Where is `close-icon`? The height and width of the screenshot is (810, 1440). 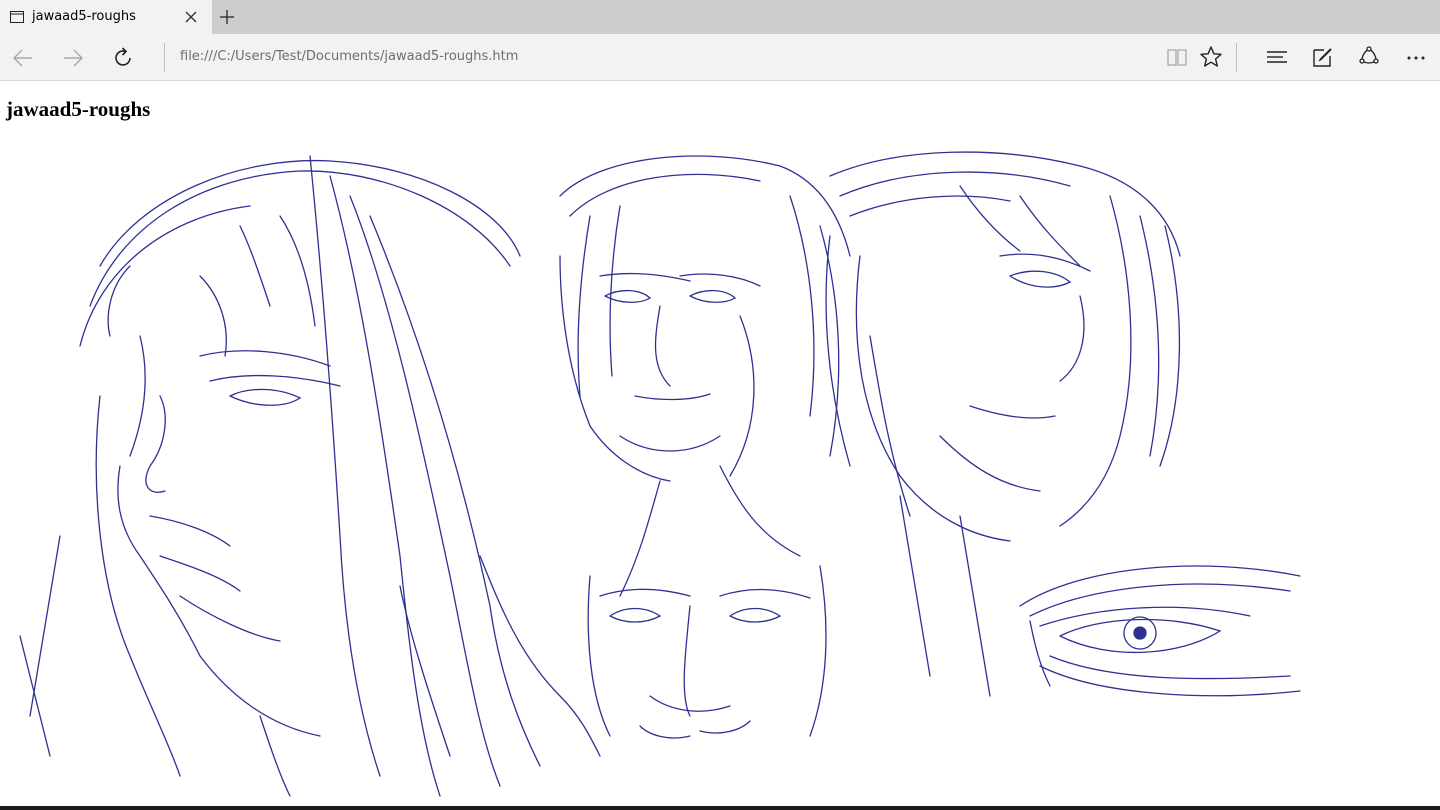
close-icon is located at coordinates (191, 17).